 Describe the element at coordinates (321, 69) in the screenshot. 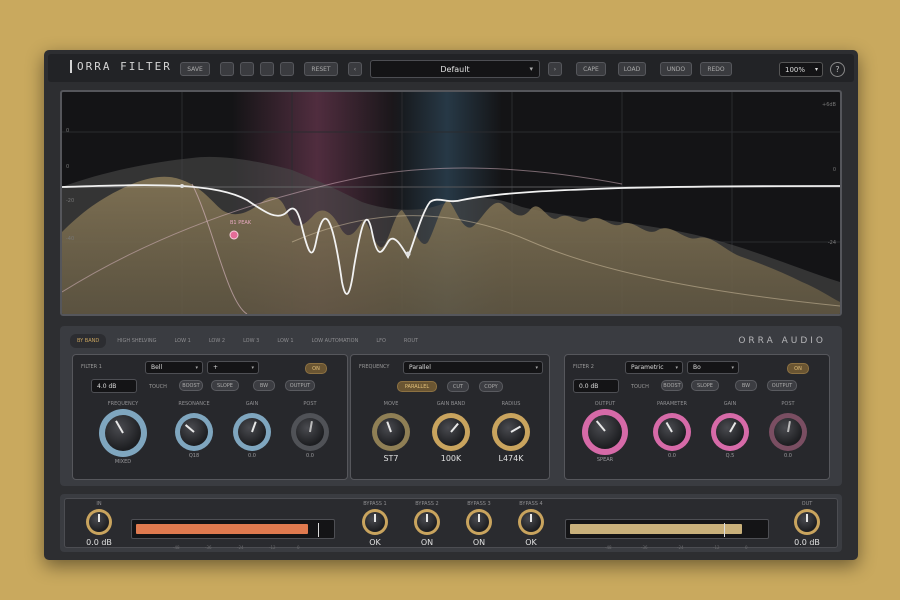

I see `reset-button: RESET` at that location.